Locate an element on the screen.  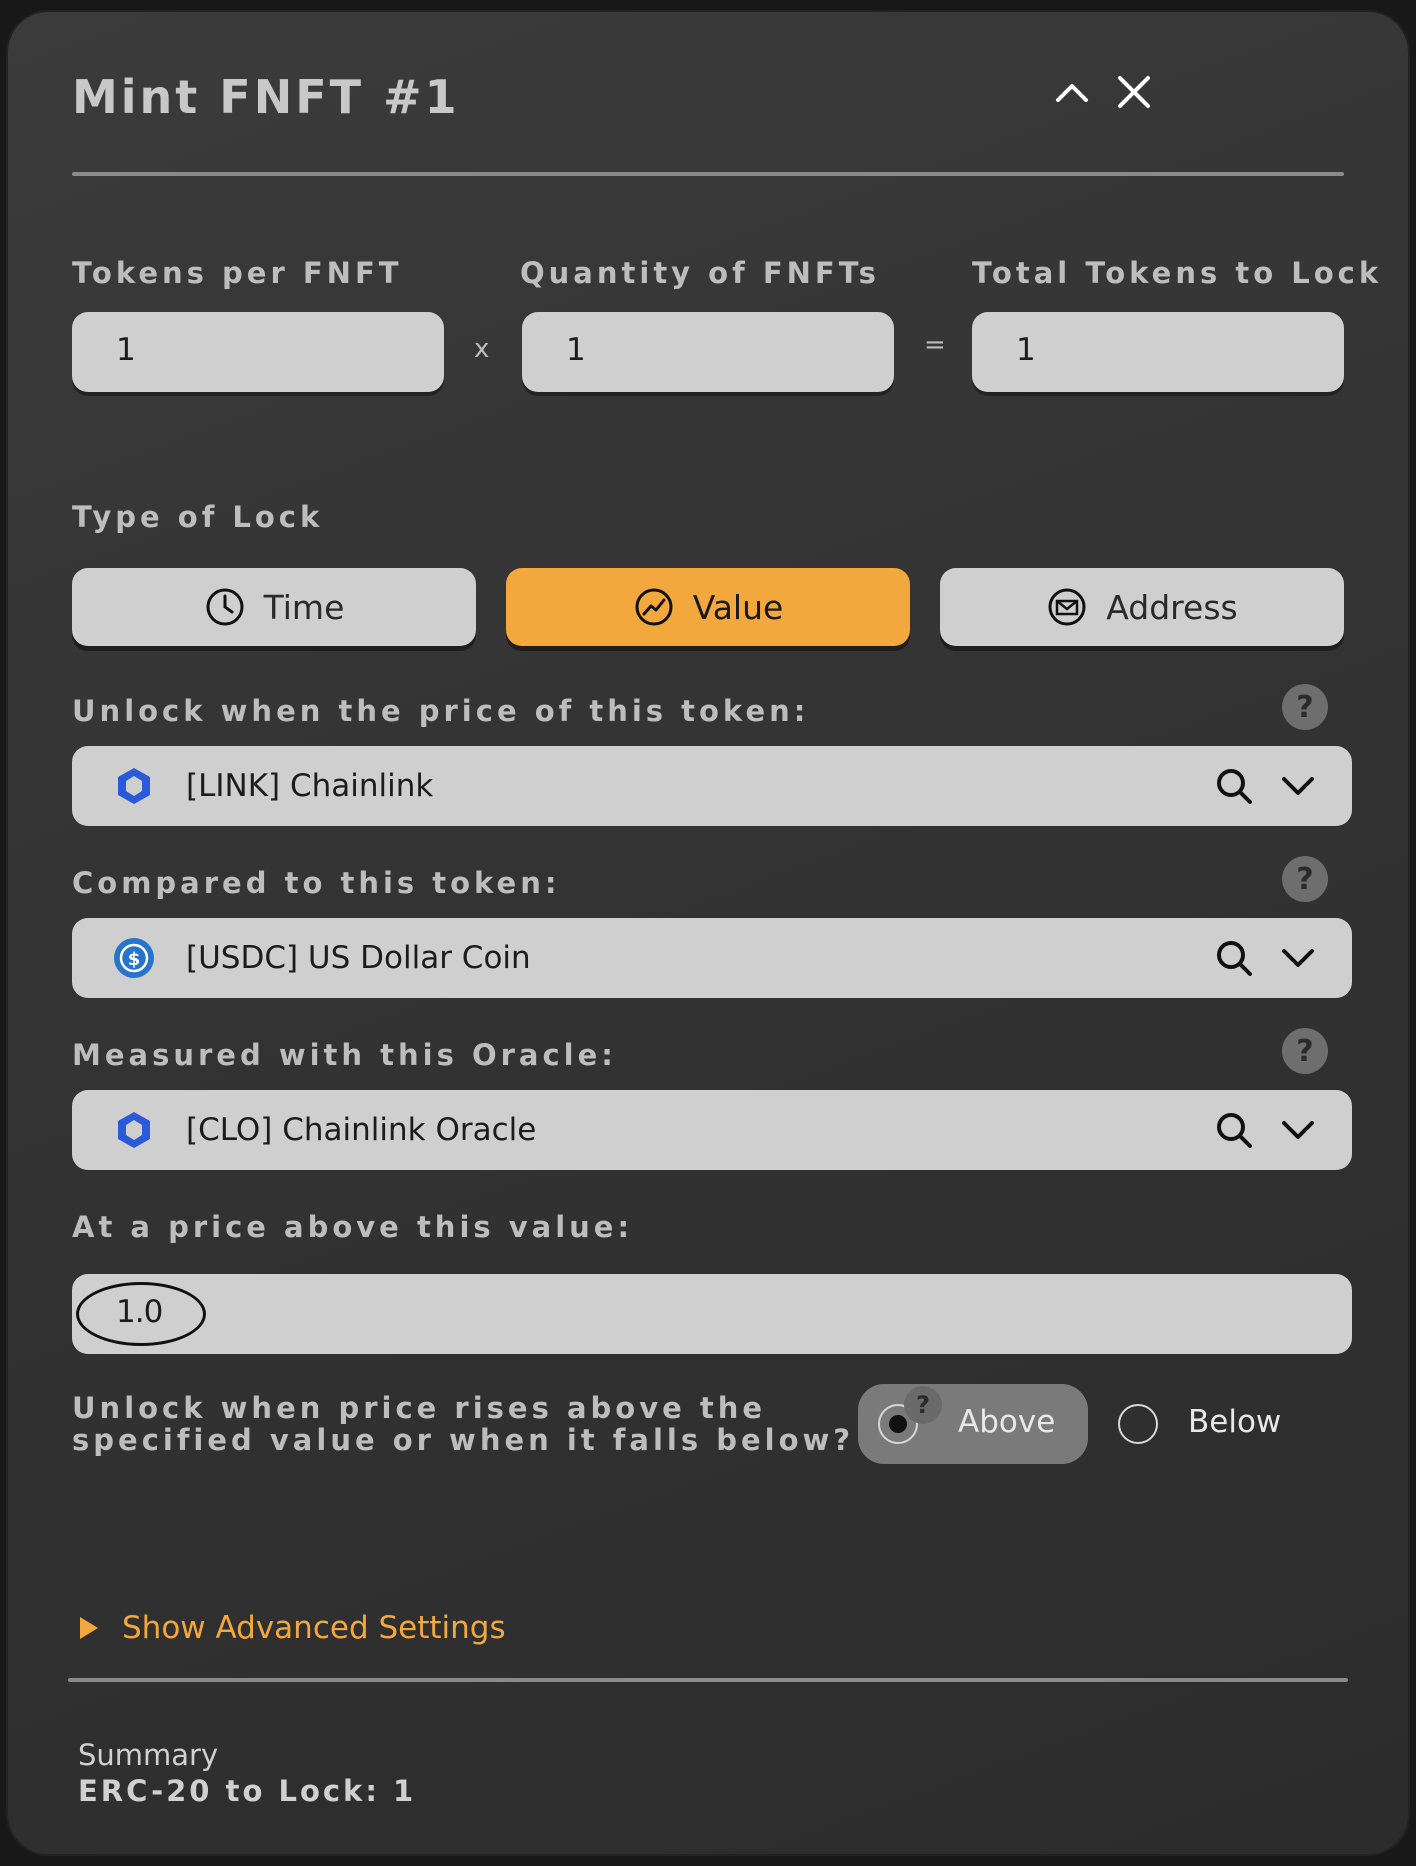
direction-help-icon: ? is located at coordinates (923, 1405).